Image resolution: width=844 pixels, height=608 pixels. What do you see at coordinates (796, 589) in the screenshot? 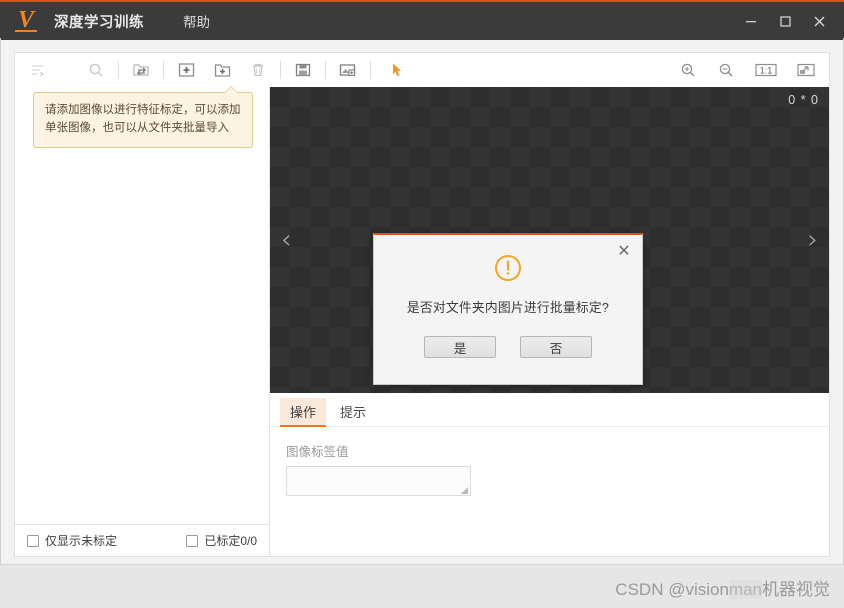
I see `watermark-suffix: 机器视觉` at bounding box center [796, 589].